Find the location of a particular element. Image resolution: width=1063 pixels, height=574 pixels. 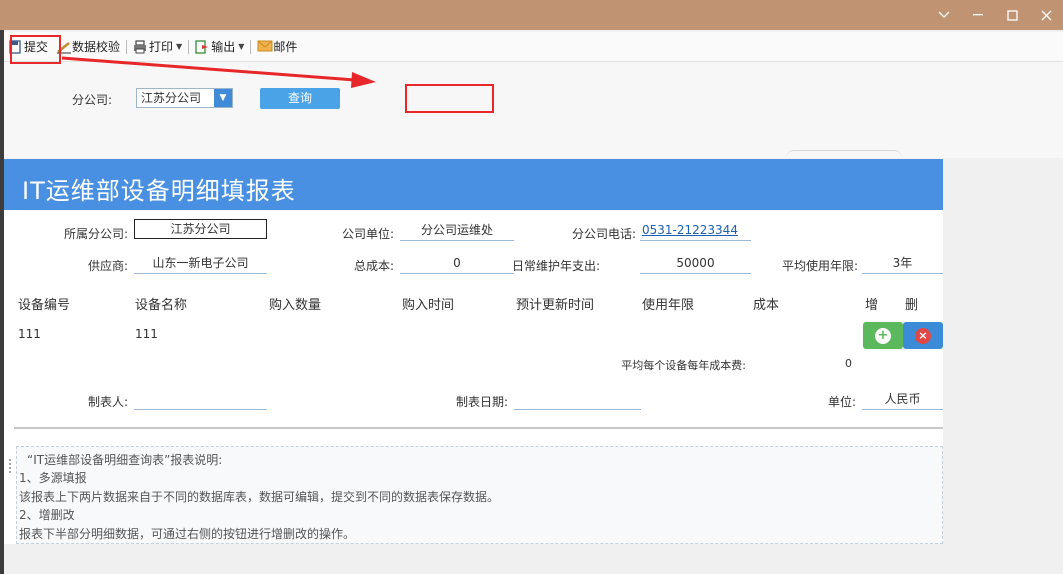

collapse-handle is located at coordinates (844, 154).